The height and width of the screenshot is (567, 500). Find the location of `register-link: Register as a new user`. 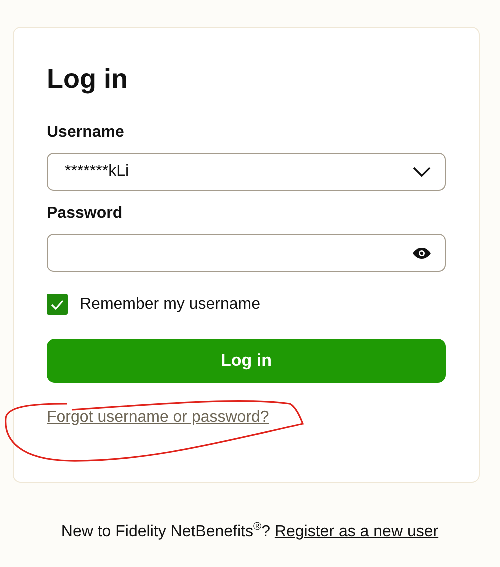

register-link: Register as a new user is located at coordinates (356, 531).